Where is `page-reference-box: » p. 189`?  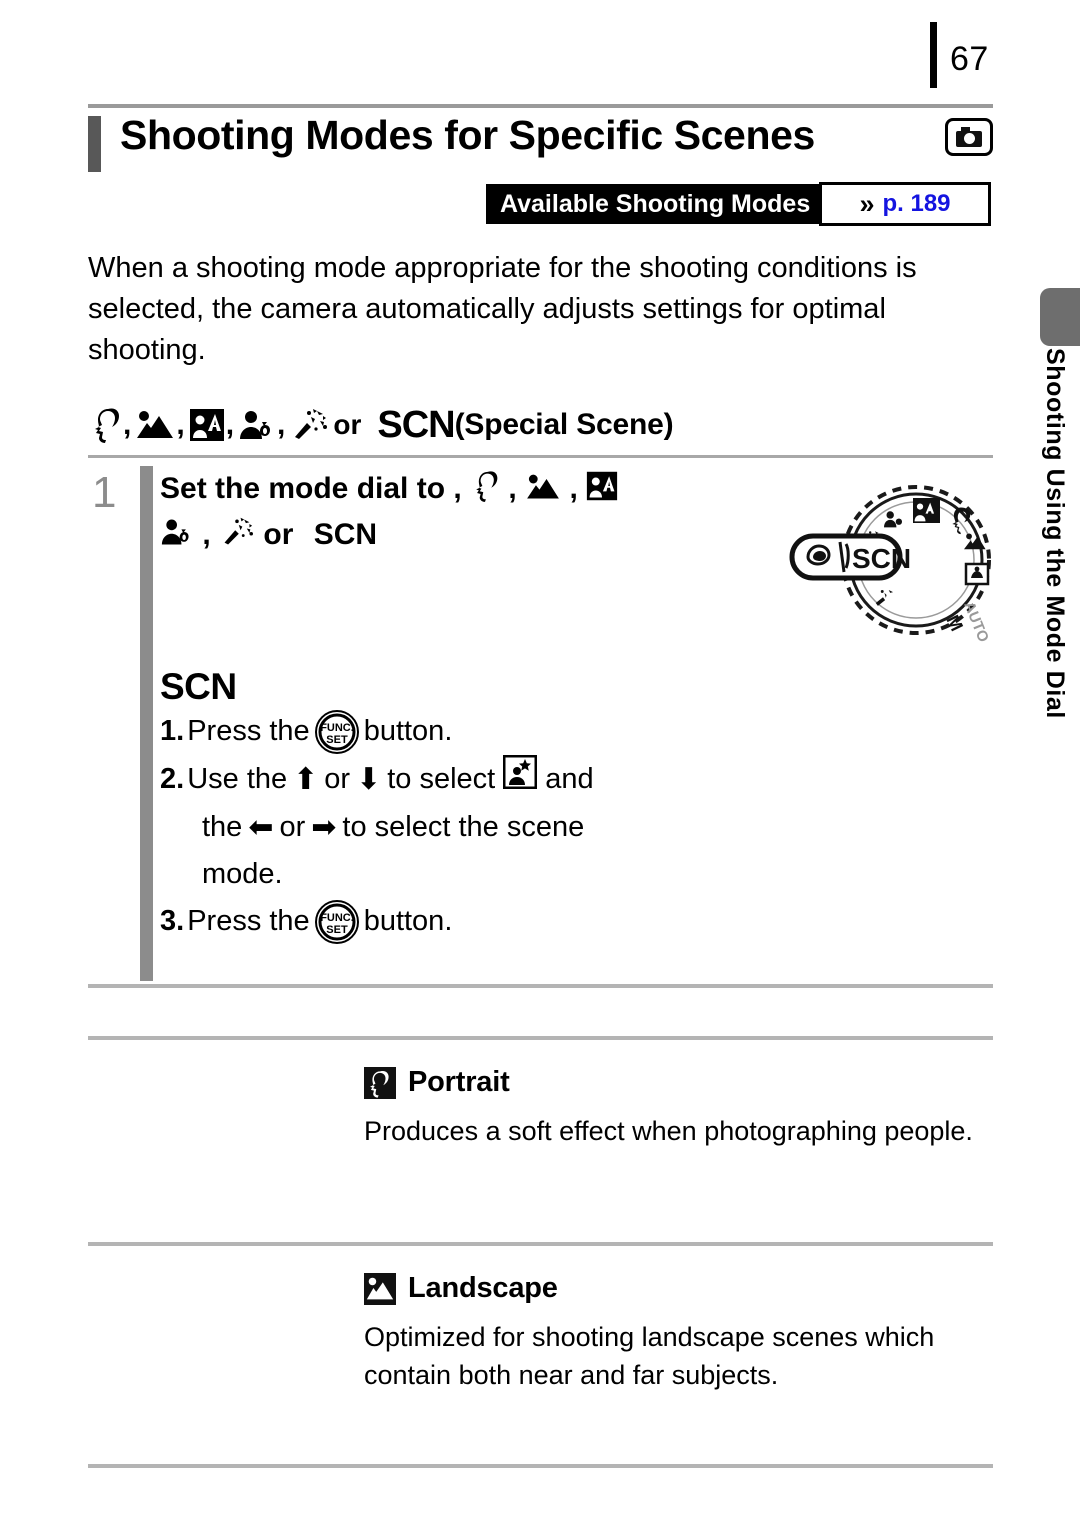
page-reference-box: » p. 189 is located at coordinates (905, 204).